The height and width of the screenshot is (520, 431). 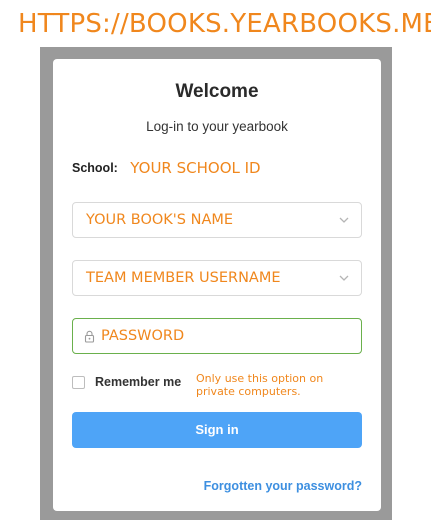 What do you see at coordinates (138, 382) in the screenshot?
I see `remember-label: Remember me` at bounding box center [138, 382].